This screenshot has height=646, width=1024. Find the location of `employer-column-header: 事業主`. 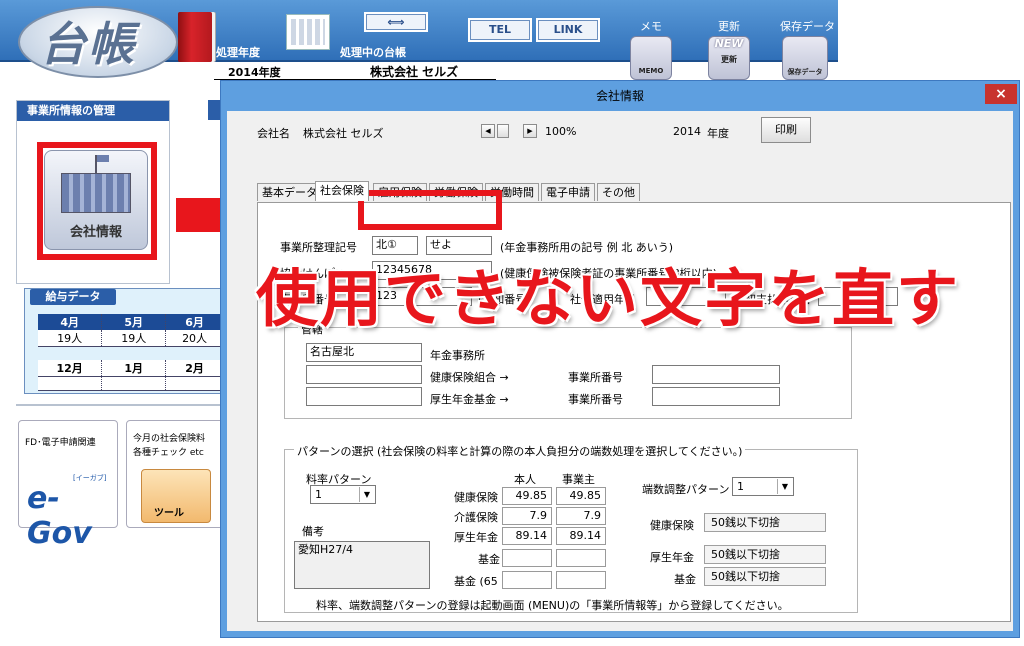

employer-column-header: 事業主 is located at coordinates (578, 479).